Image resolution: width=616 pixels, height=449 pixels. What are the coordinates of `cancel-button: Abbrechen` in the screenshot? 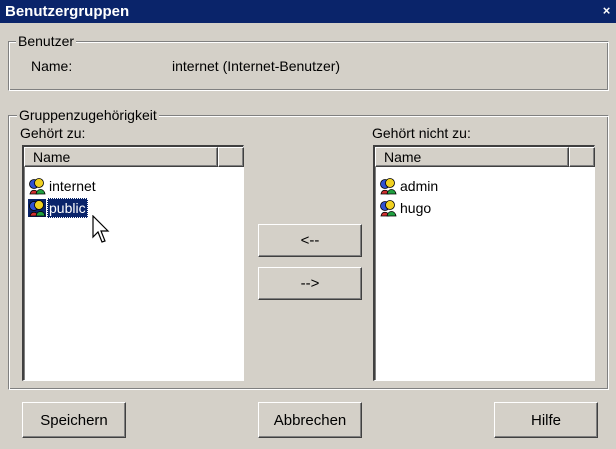 It's located at (310, 420).